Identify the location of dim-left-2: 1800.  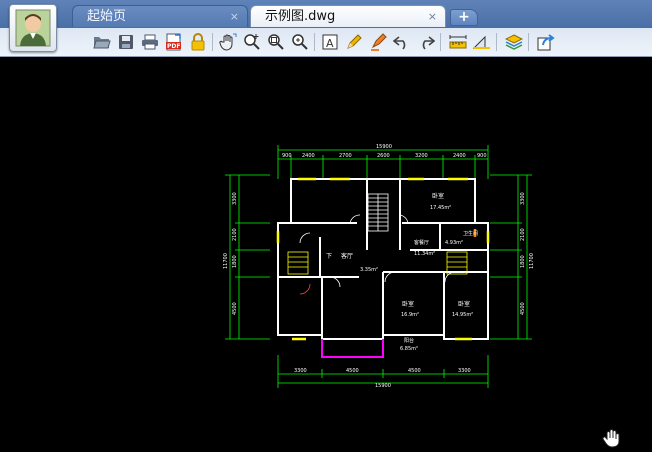
(235, 261).